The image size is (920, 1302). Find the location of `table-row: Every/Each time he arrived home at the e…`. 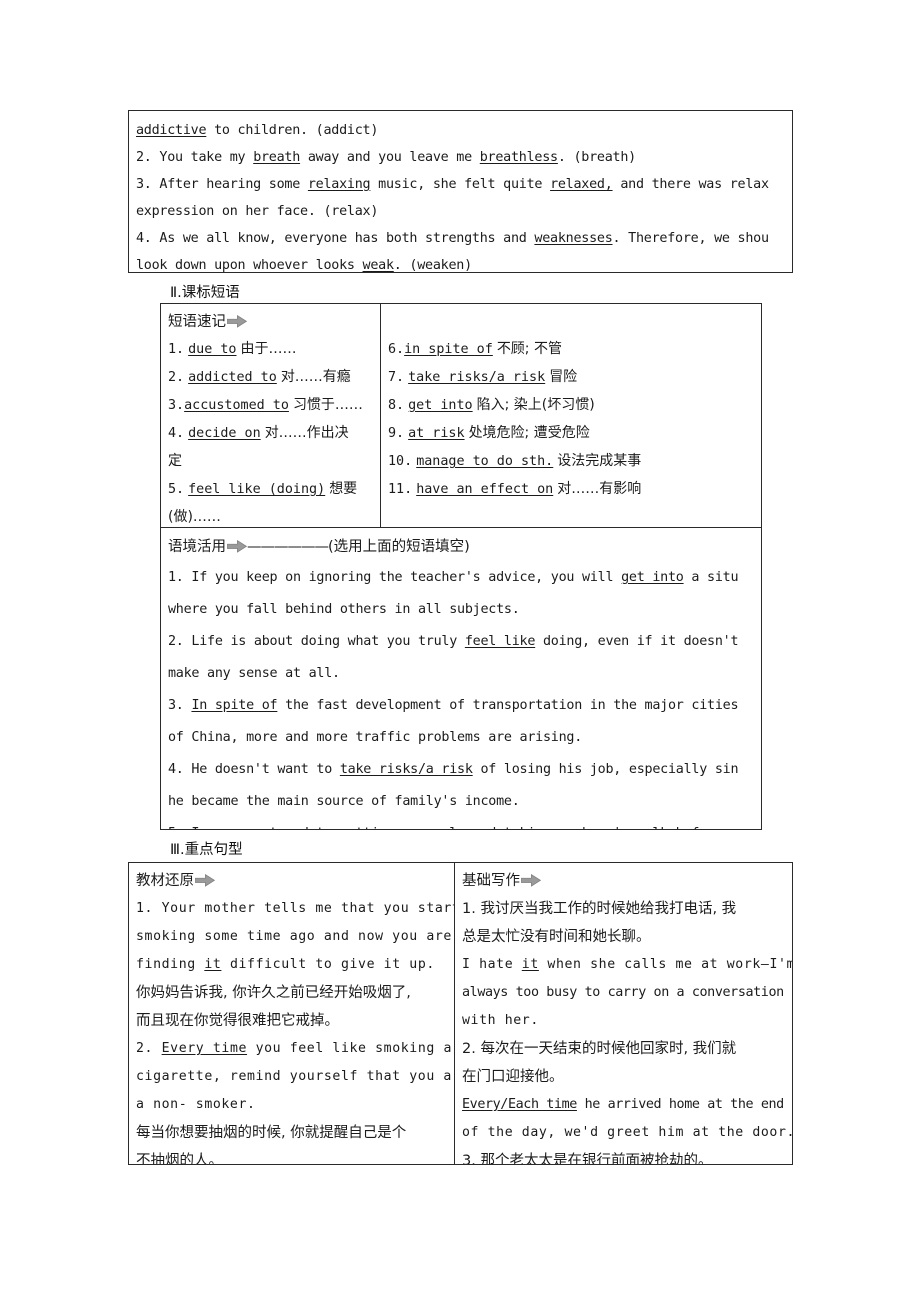

table-row: Every/Each time he arrived home at the e… is located at coordinates (627, 1105).